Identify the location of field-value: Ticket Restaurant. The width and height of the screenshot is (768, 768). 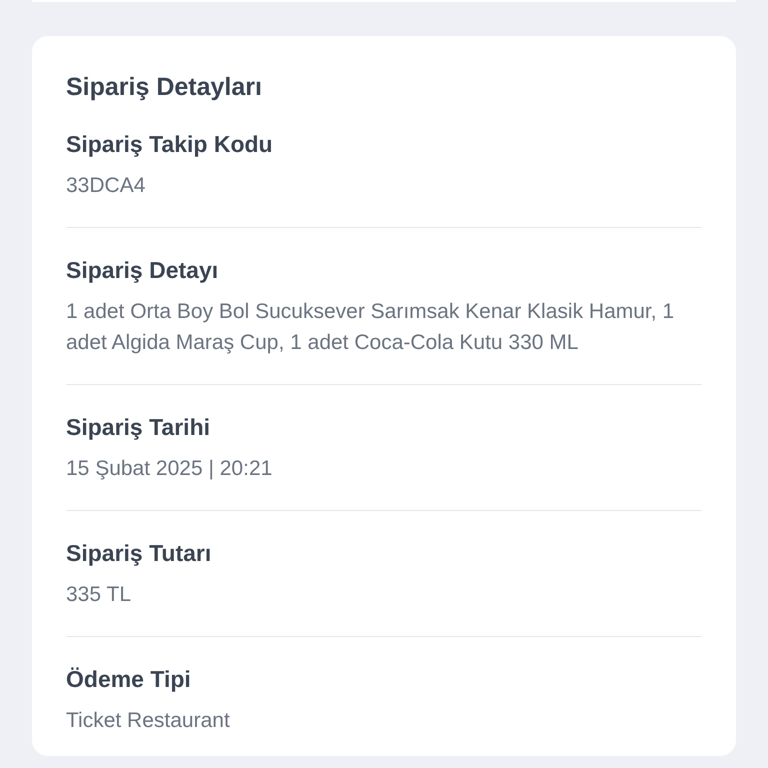
(148, 721).